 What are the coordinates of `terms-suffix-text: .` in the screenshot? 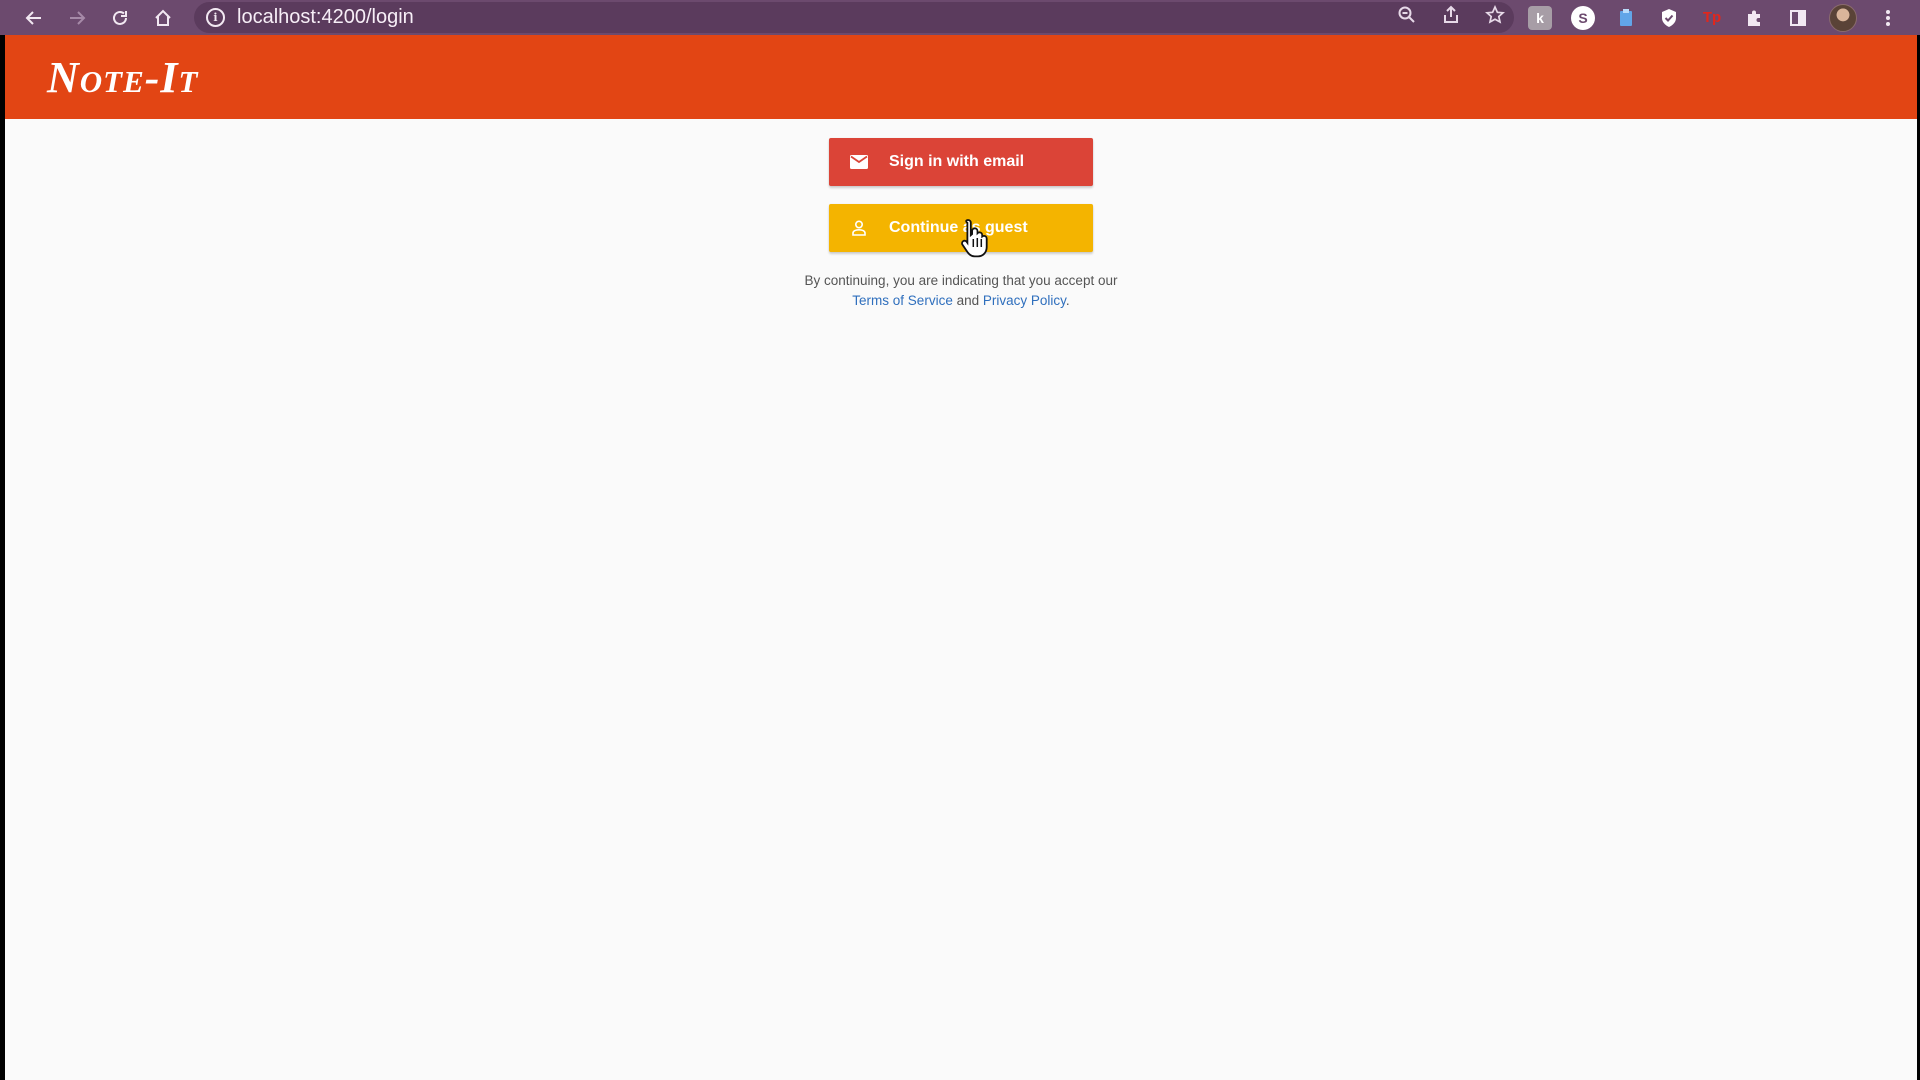 It's located at (1067, 300).